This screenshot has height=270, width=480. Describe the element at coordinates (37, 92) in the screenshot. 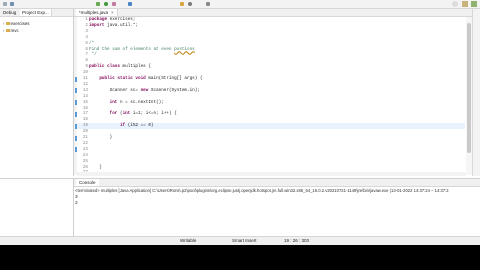

I see `package-explorer-panel: Debug Project Exp... › exercises › mvc` at that location.